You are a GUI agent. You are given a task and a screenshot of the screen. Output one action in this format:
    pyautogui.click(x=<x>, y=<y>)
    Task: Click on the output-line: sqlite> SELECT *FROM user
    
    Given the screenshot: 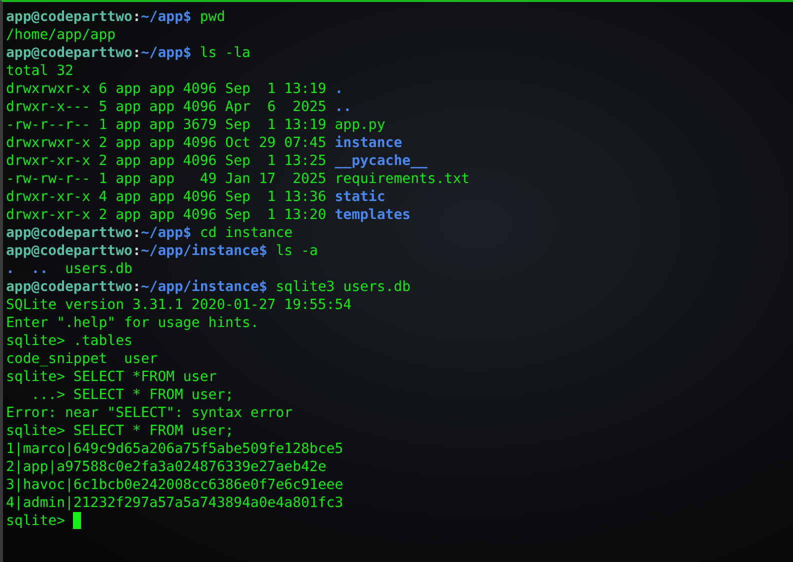 What is the action you would take?
    pyautogui.click(x=111, y=377)
    